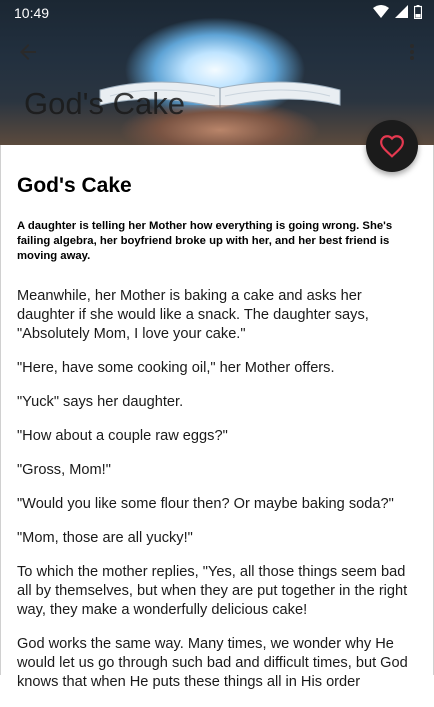 Image resolution: width=434 pixels, height=707 pixels. I want to click on status-time: 10:49, so click(32, 13).